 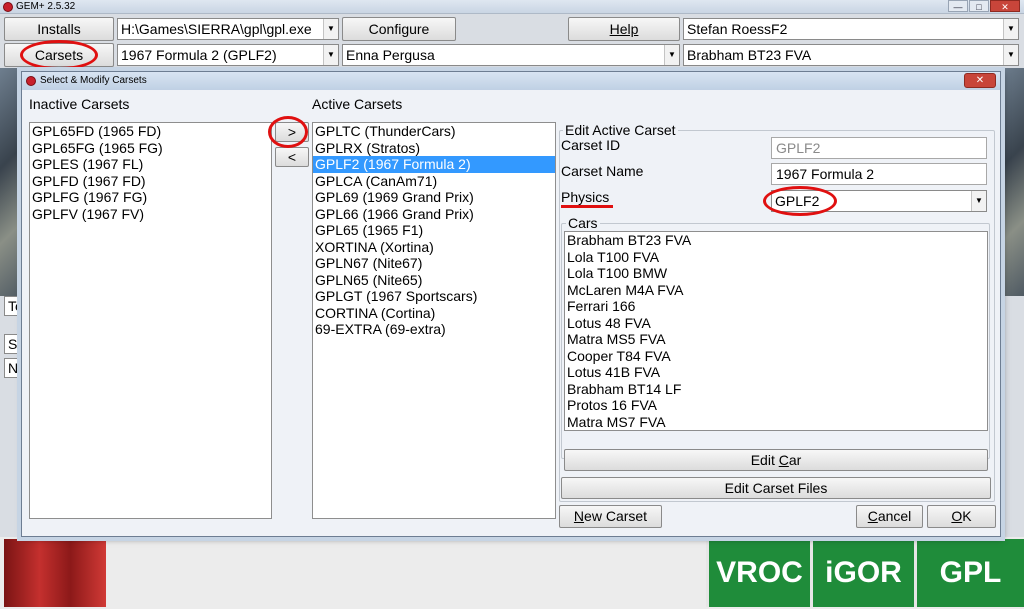 I want to click on inactive-carset-item: GPLES (1967 FL), so click(x=150, y=164).